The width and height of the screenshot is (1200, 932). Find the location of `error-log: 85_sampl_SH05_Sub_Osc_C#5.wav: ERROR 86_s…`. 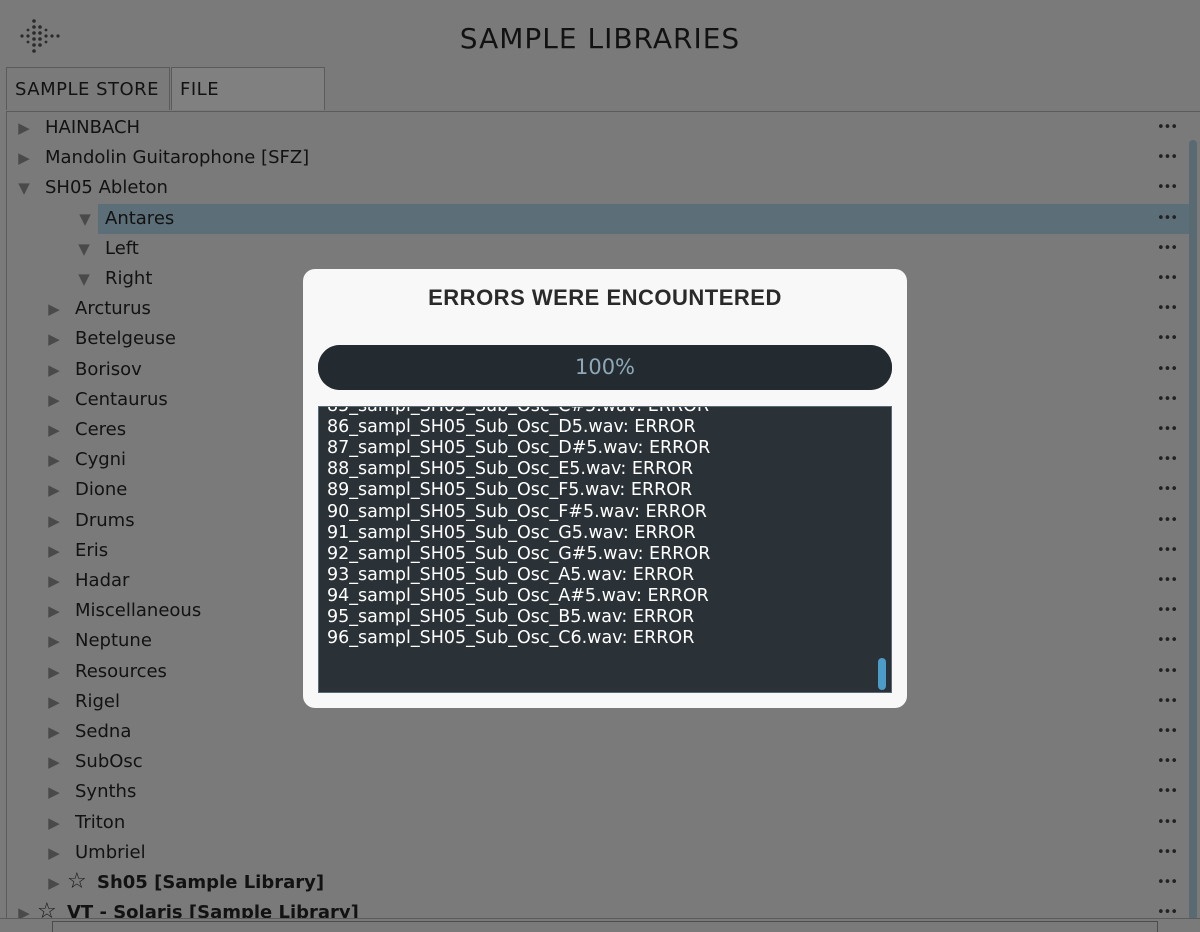

error-log: 85_sampl_SH05_Sub_Osc_C#5.wav: ERROR 86_s… is located at coordinates (605, 549).